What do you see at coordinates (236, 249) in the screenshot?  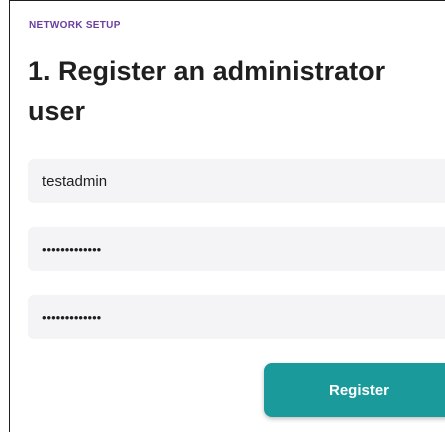 I see `password-field` at bounding box center [236, 249].